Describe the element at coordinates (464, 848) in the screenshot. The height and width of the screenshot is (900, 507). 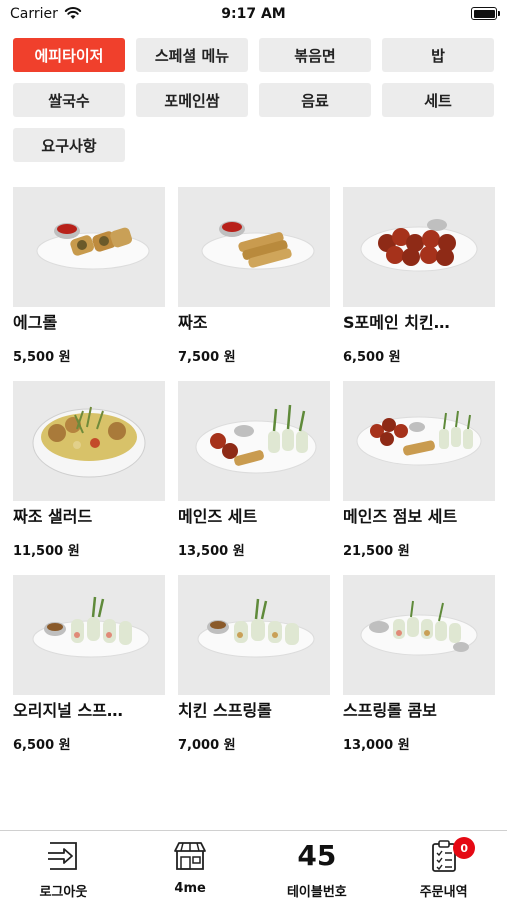
I see `order-count-badge: 0` at that location.